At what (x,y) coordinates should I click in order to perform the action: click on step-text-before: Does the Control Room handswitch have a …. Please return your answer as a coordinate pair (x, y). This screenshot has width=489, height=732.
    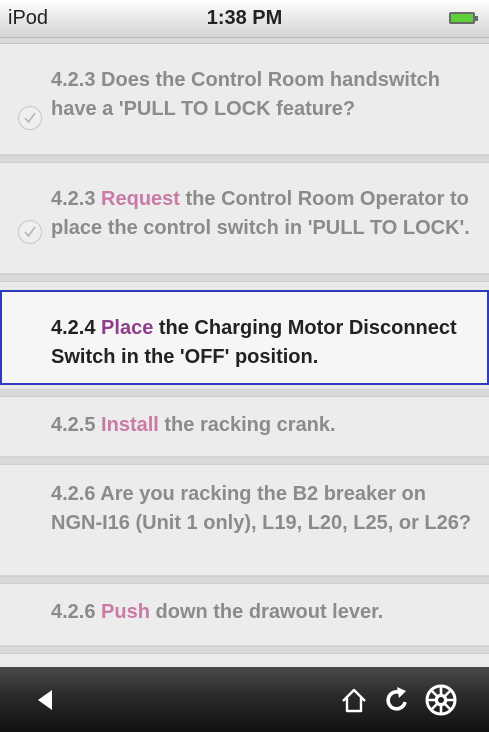
    Looking at the image, I should click on (245, 94).